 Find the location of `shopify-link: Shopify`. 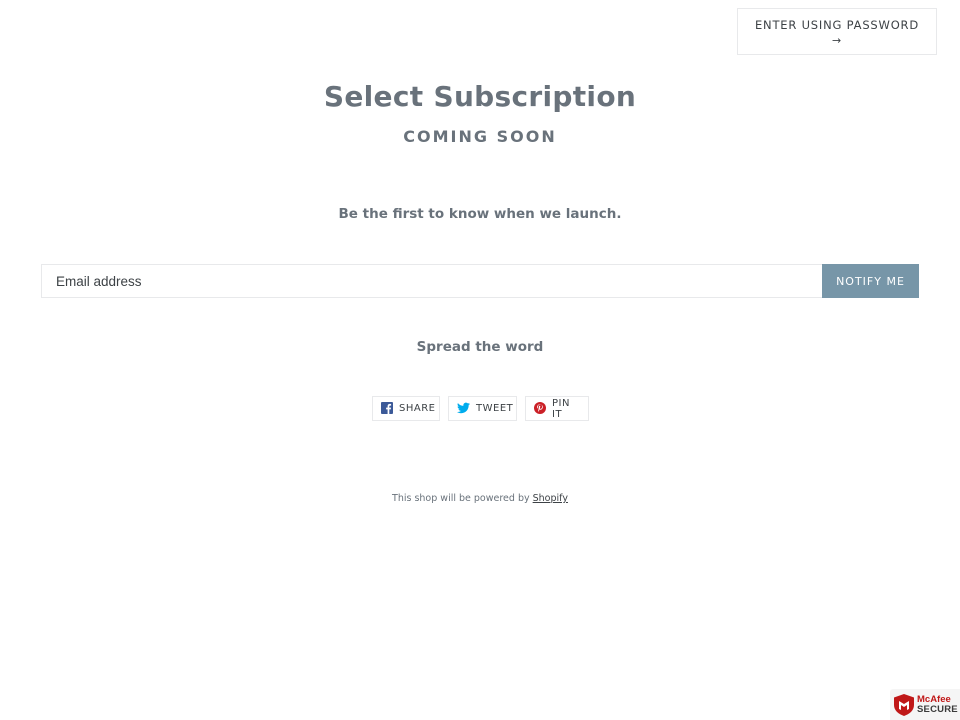

shopify-link: Shopify is located at coordinates (550, 498).